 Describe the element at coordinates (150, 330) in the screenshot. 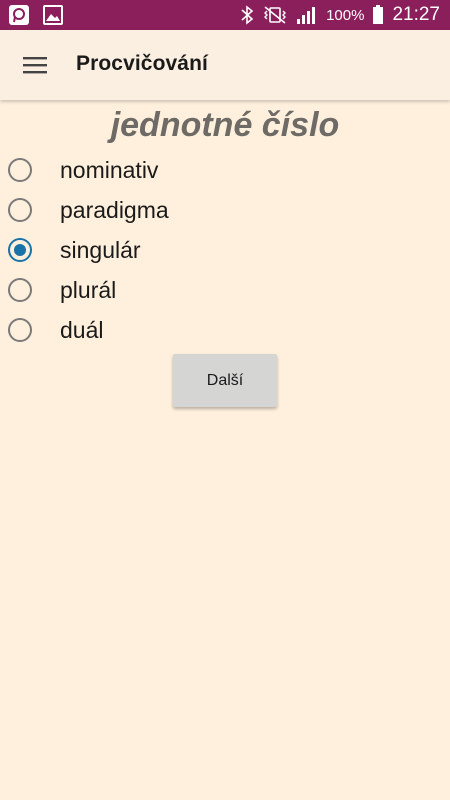

I see `option-dual: duál` at that location.